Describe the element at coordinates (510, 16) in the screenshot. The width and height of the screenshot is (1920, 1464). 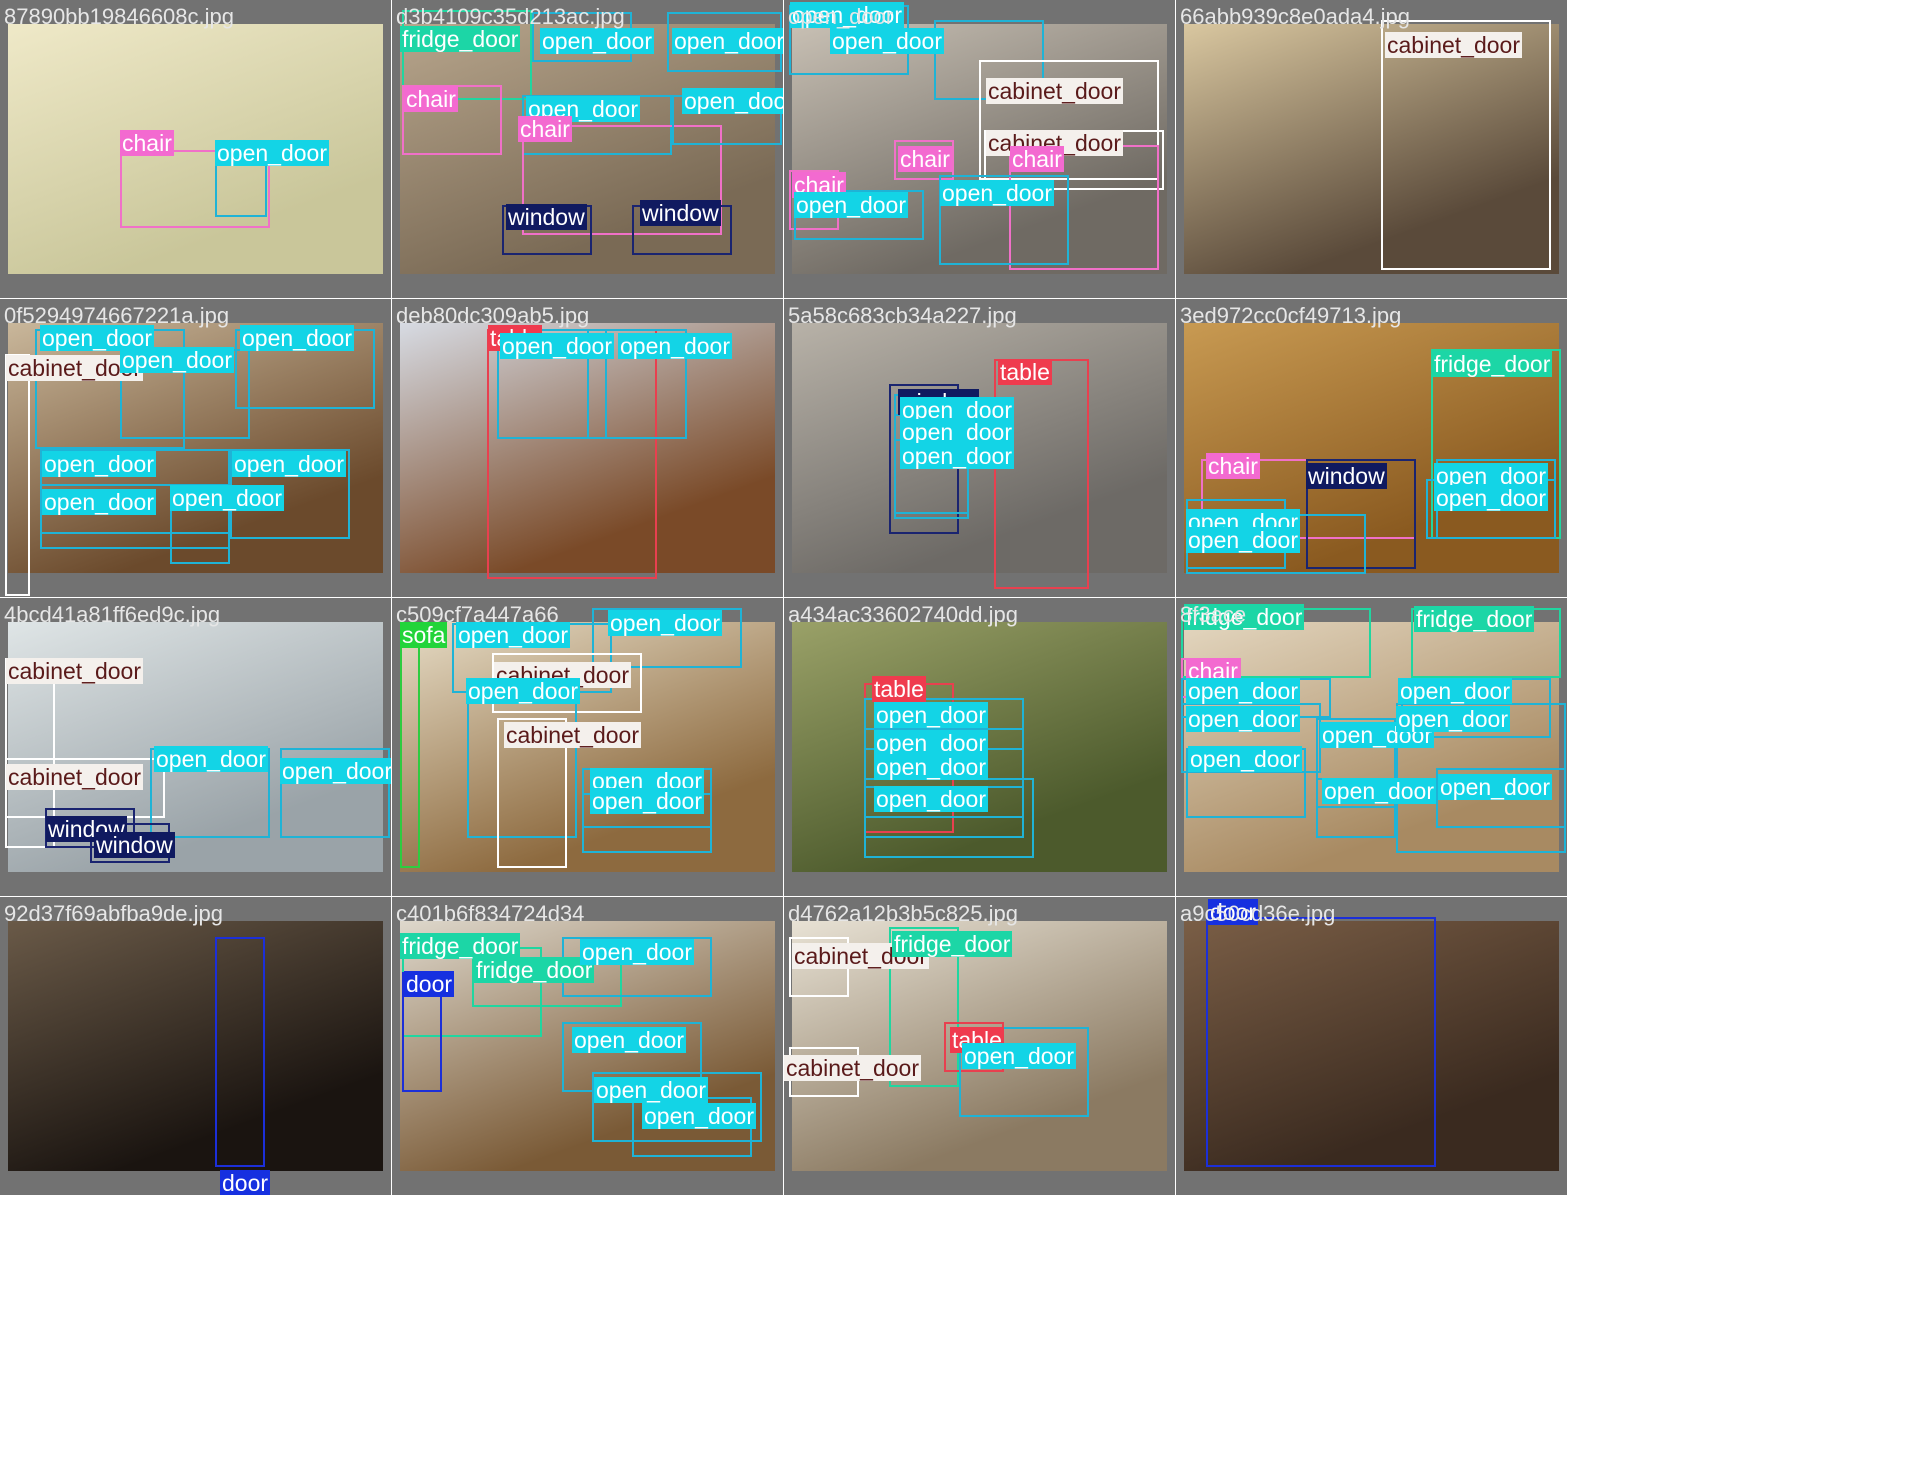
I see `tile-filename: d3b4109c35d213ac.jpg` at that location.